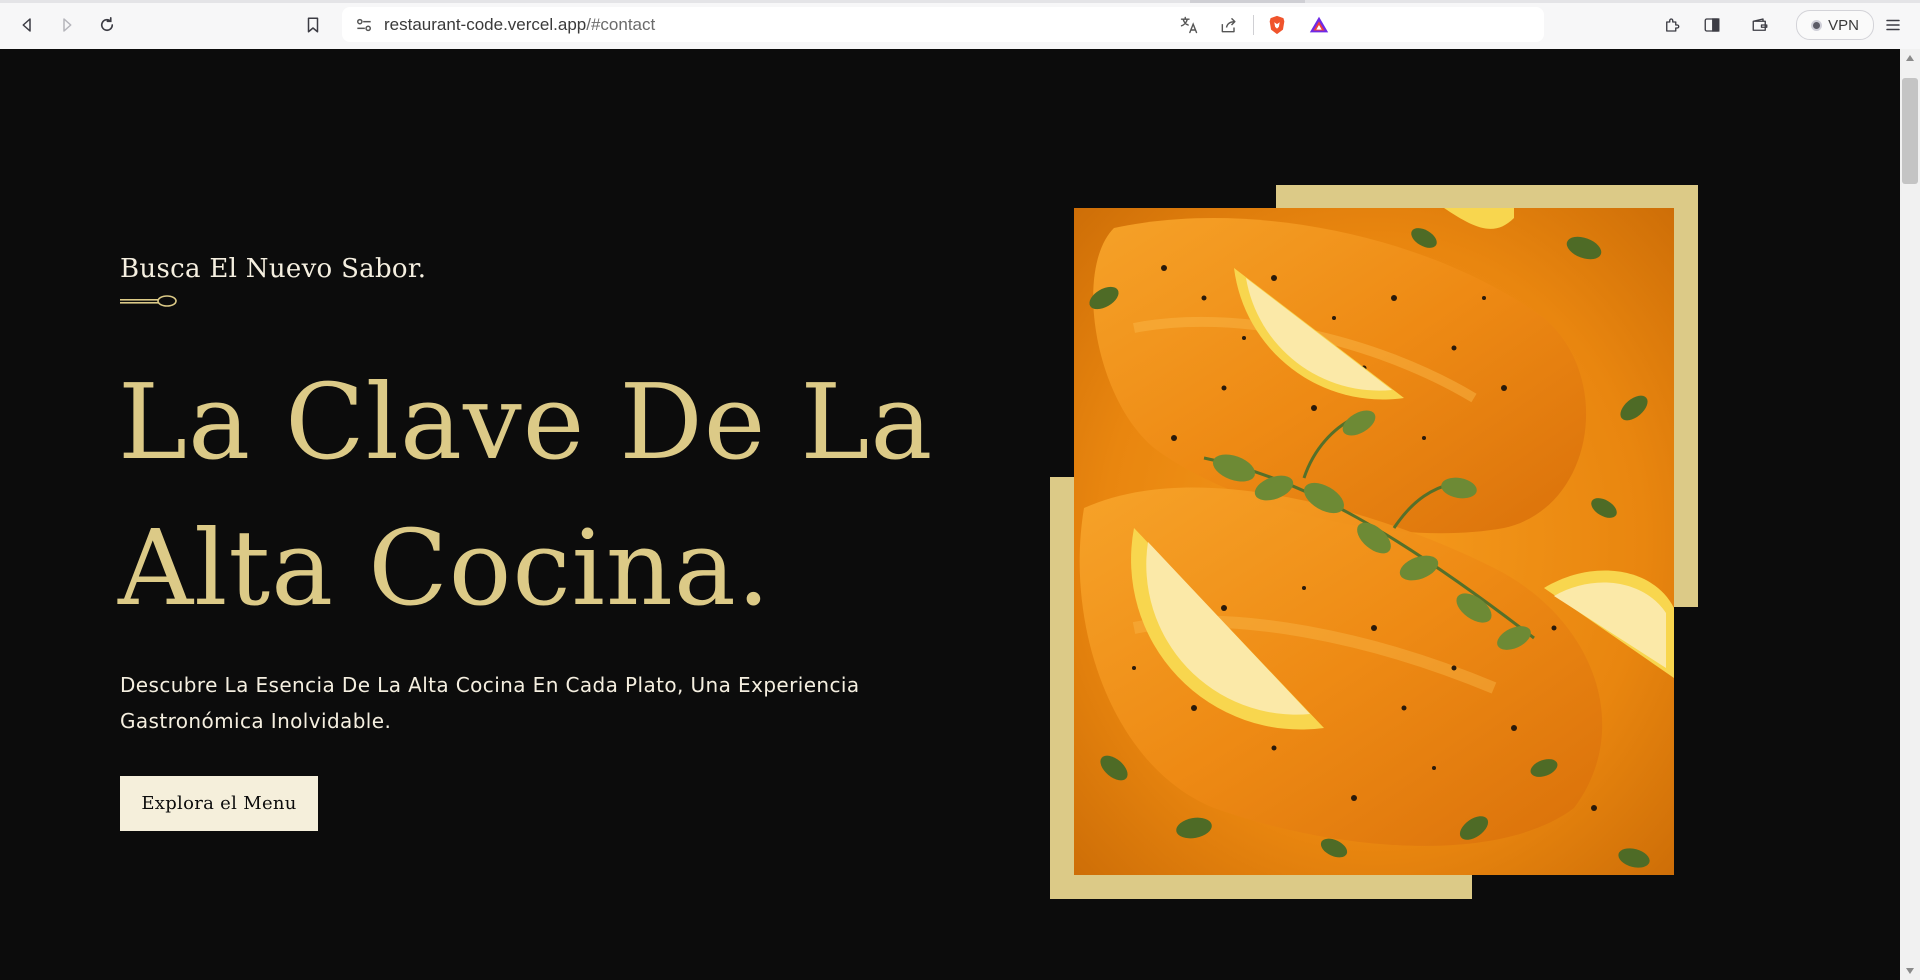 This screenshot has height=980, width=1920. I want to click on wallet-icon, so click(1760, 24).